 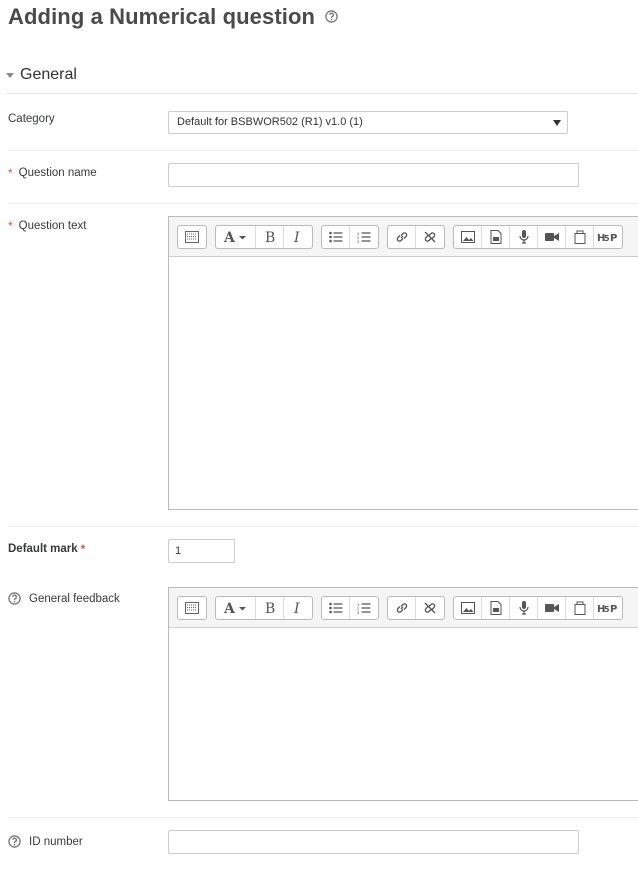 I want to click on page-title-text: Adding a Numerical question, so click(x=162, y=16).